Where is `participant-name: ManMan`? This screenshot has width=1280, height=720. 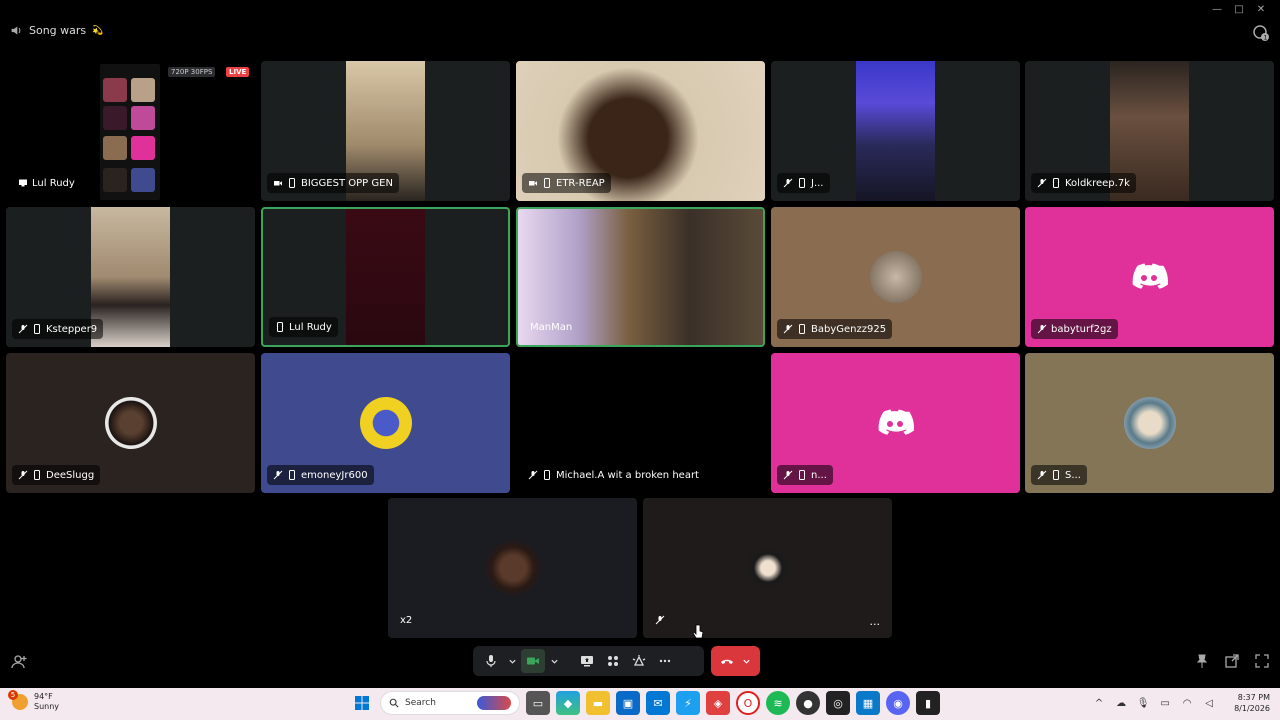 participant-name: ManMan is located at coordinates (551, 327).